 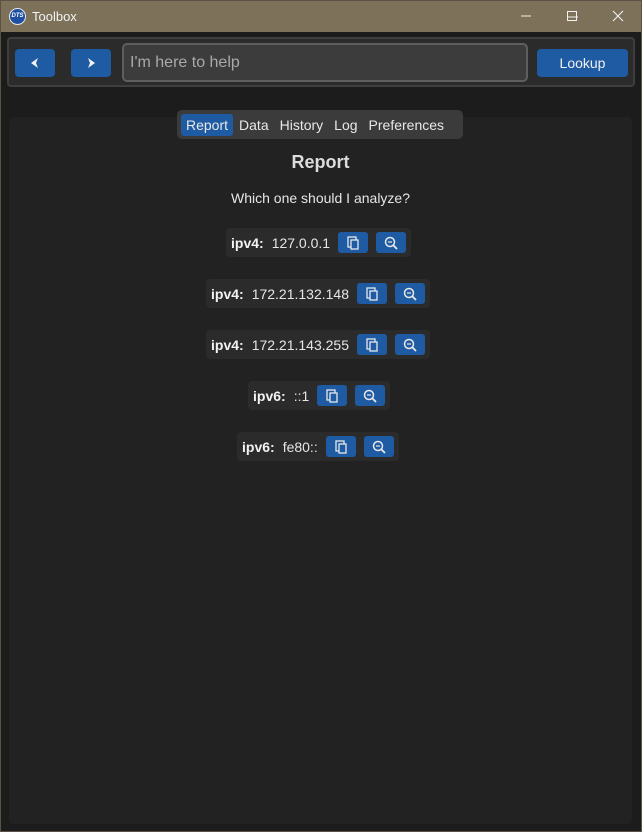 I want to click on tab-bar: Report Data History Log Preferences, so click(x=320, y=124).